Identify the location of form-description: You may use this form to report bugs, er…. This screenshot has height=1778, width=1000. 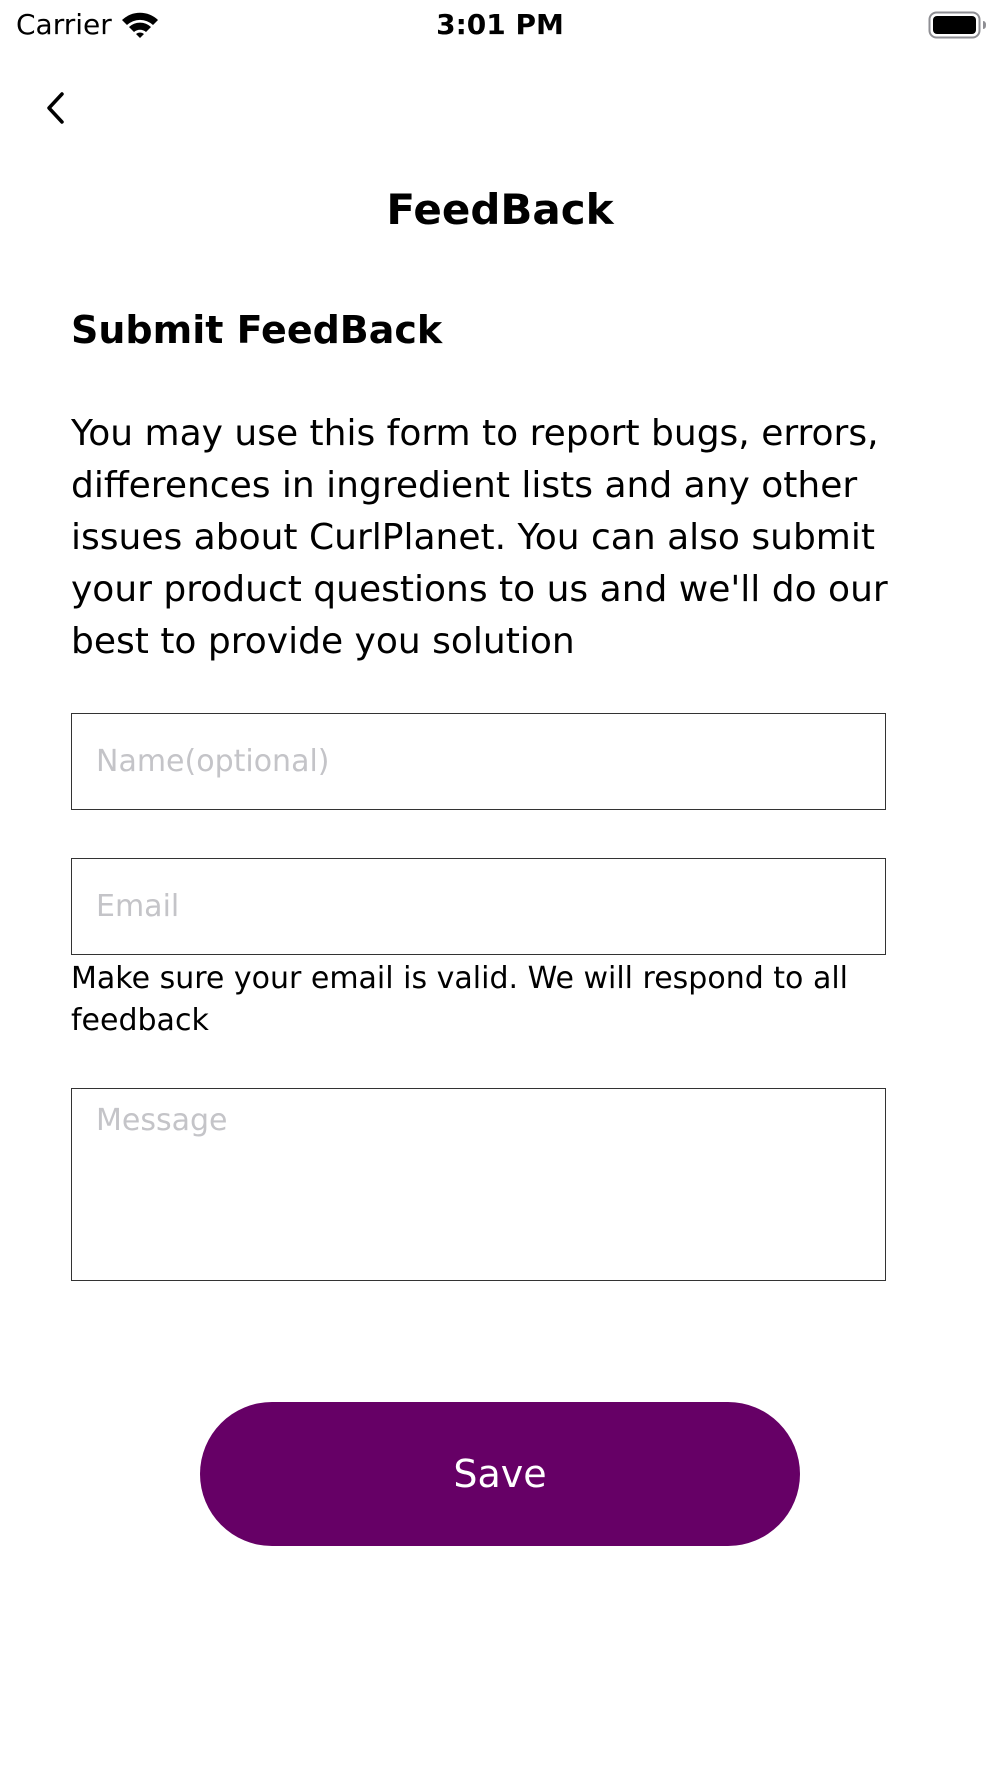
(479, 537).